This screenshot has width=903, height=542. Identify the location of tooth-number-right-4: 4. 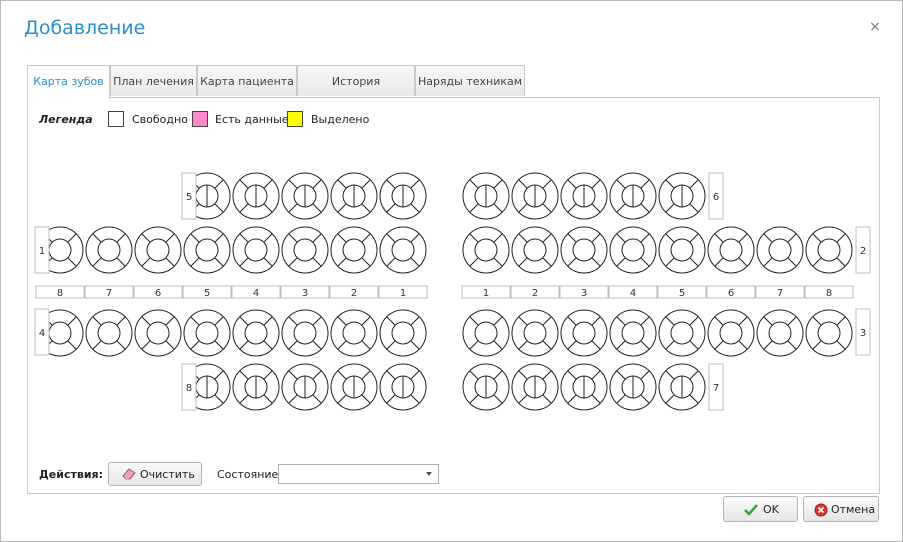
(633, 293).